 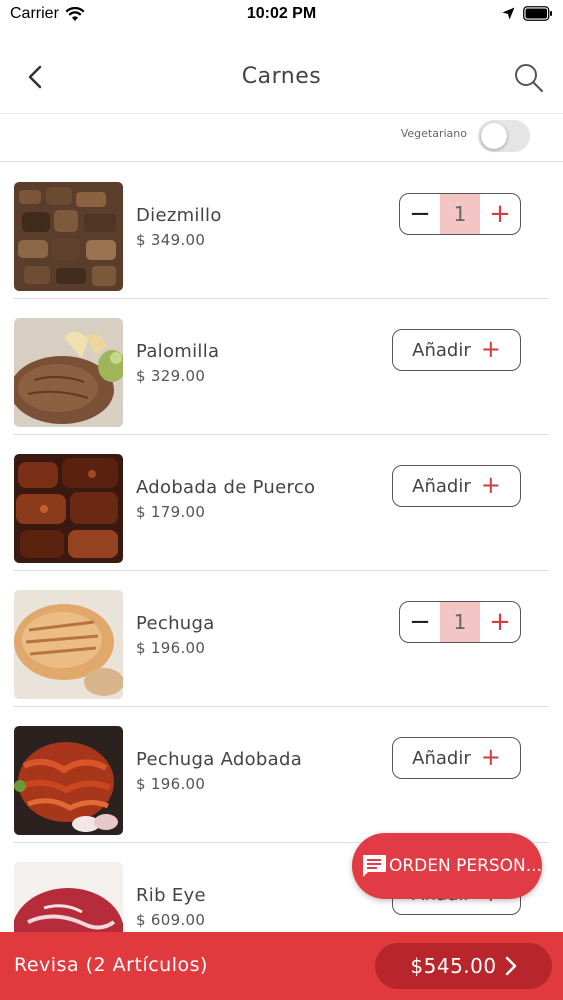 What do you see at coordinates (171, 895) in the screenshot?
I see `product-name: Rib Eye` at bounding box center [171, 895].